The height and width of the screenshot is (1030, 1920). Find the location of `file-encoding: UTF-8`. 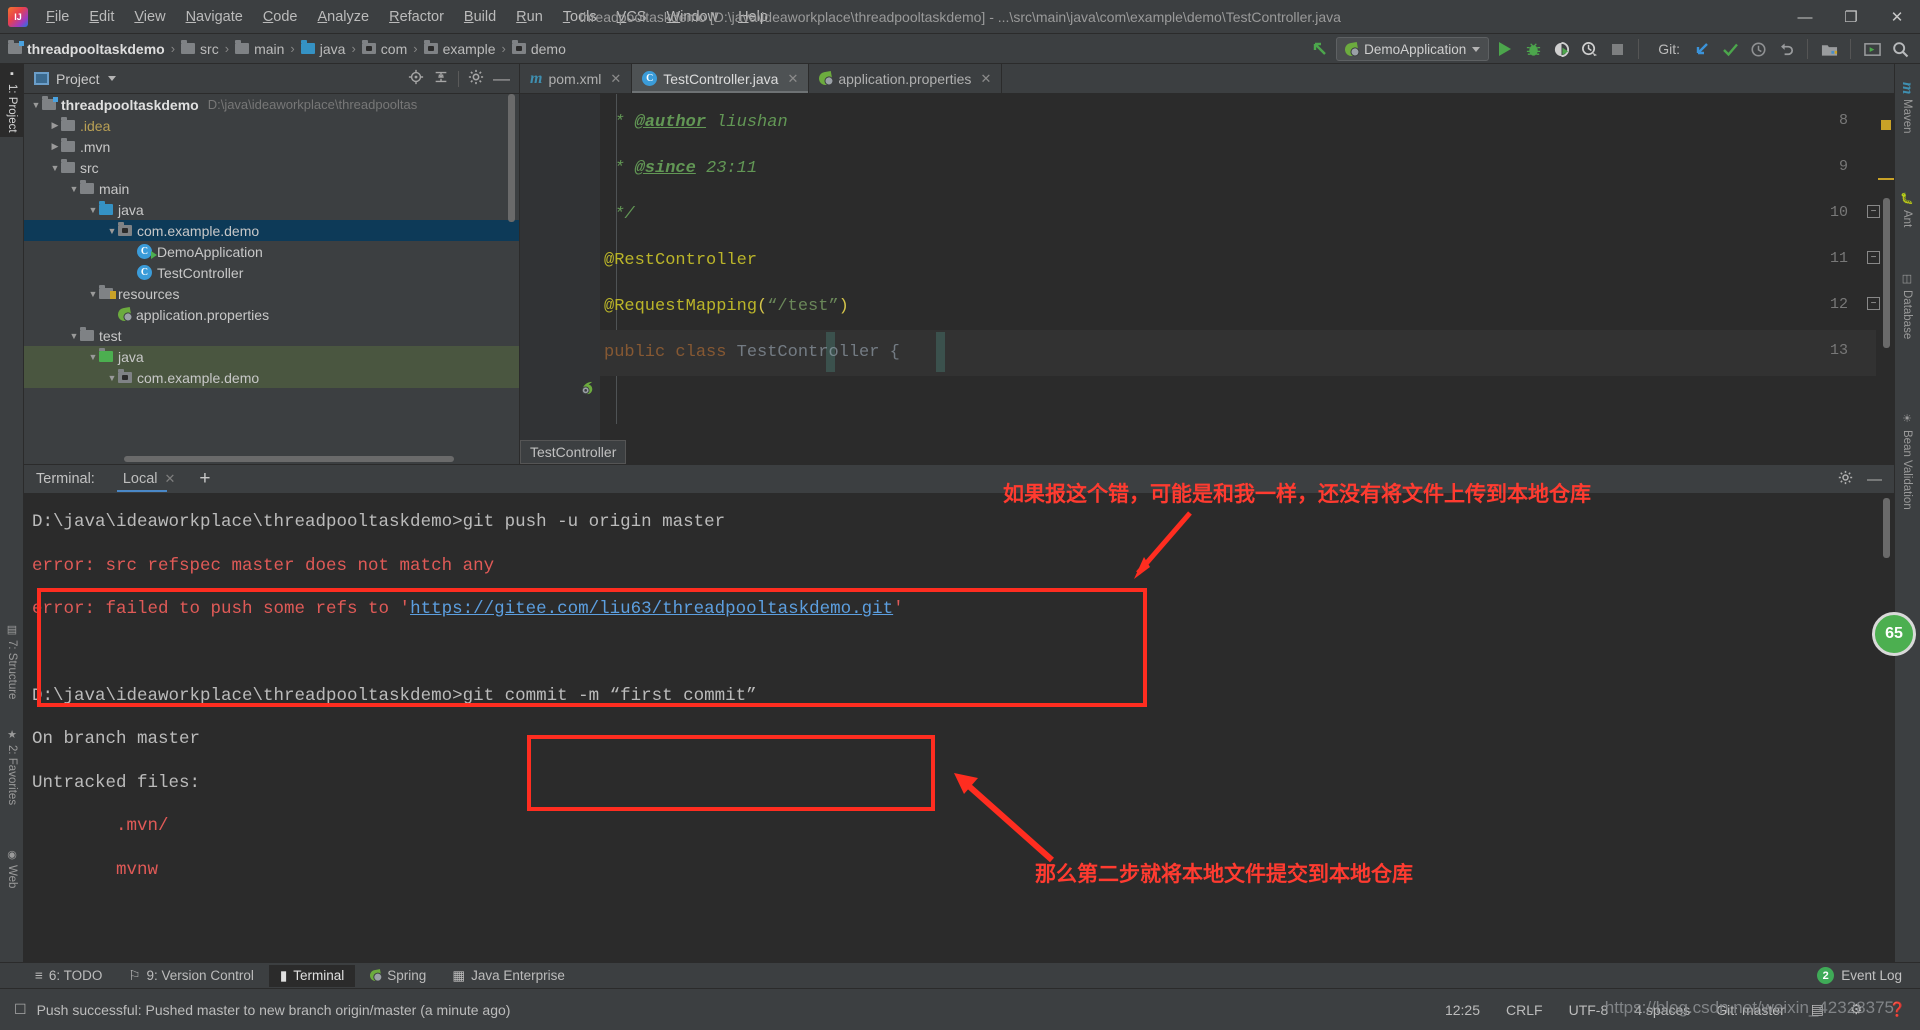

file-encoding: UTF-8 is located at coordinates (1589, 1010).